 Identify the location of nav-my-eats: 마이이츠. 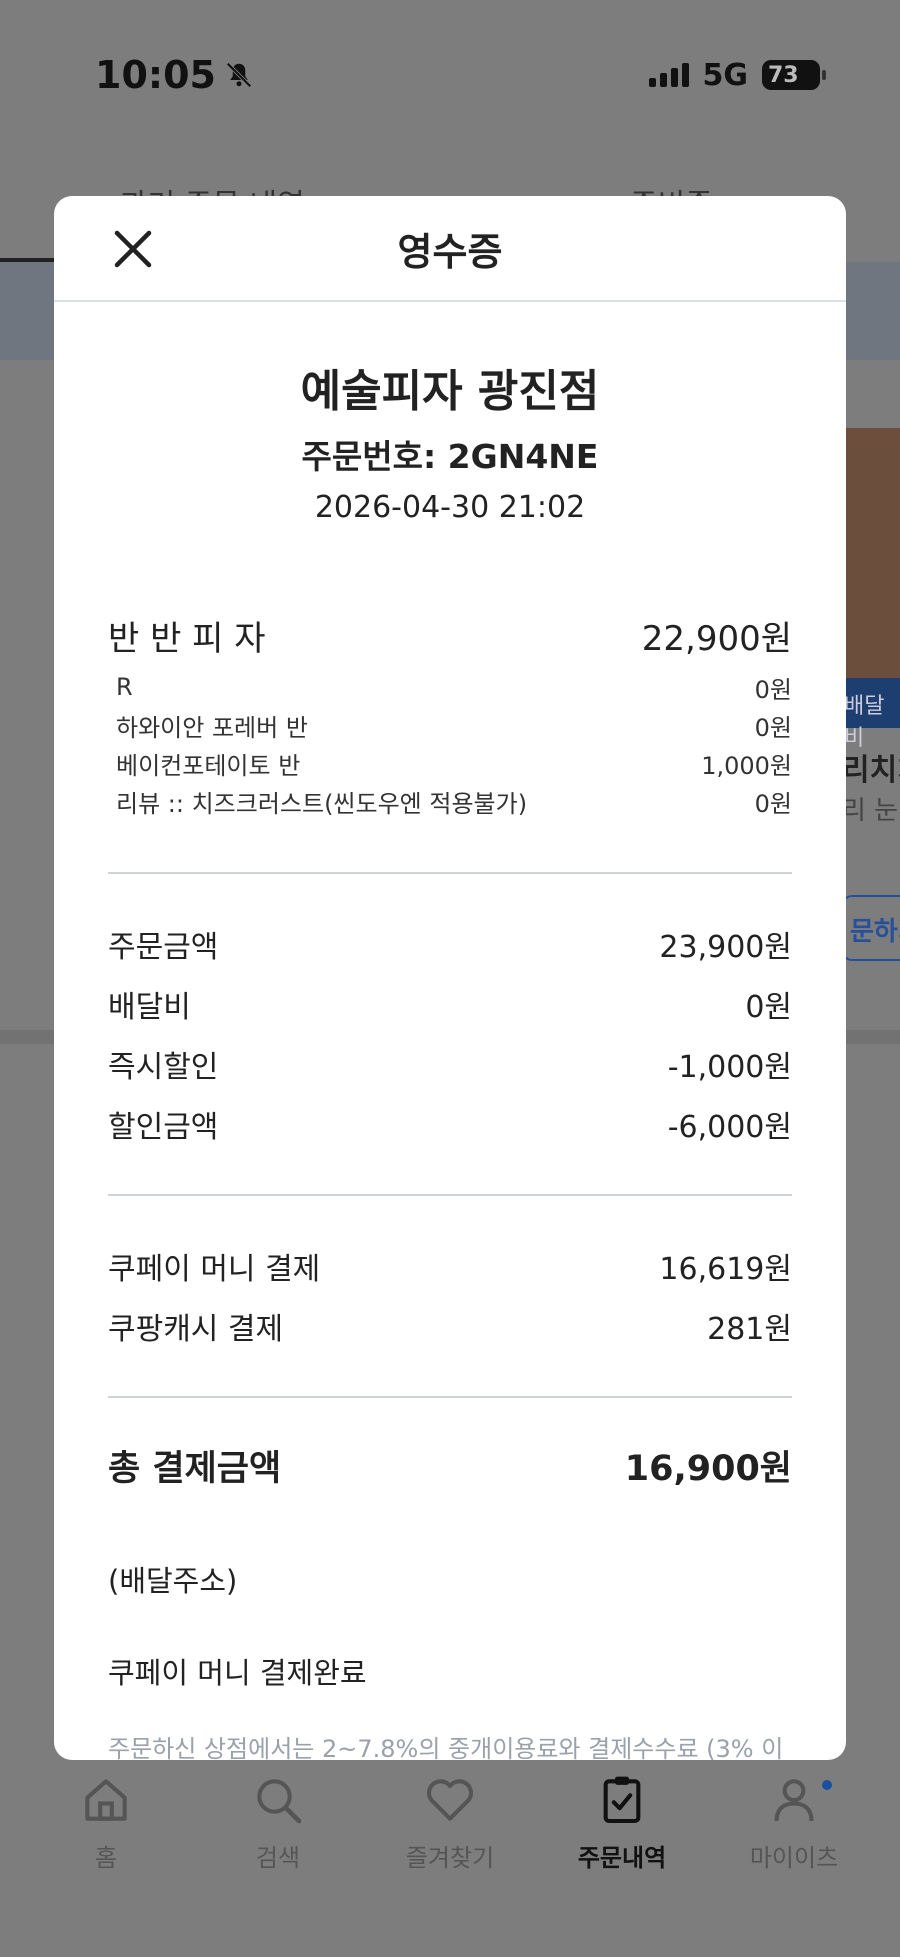
(794, 1864).